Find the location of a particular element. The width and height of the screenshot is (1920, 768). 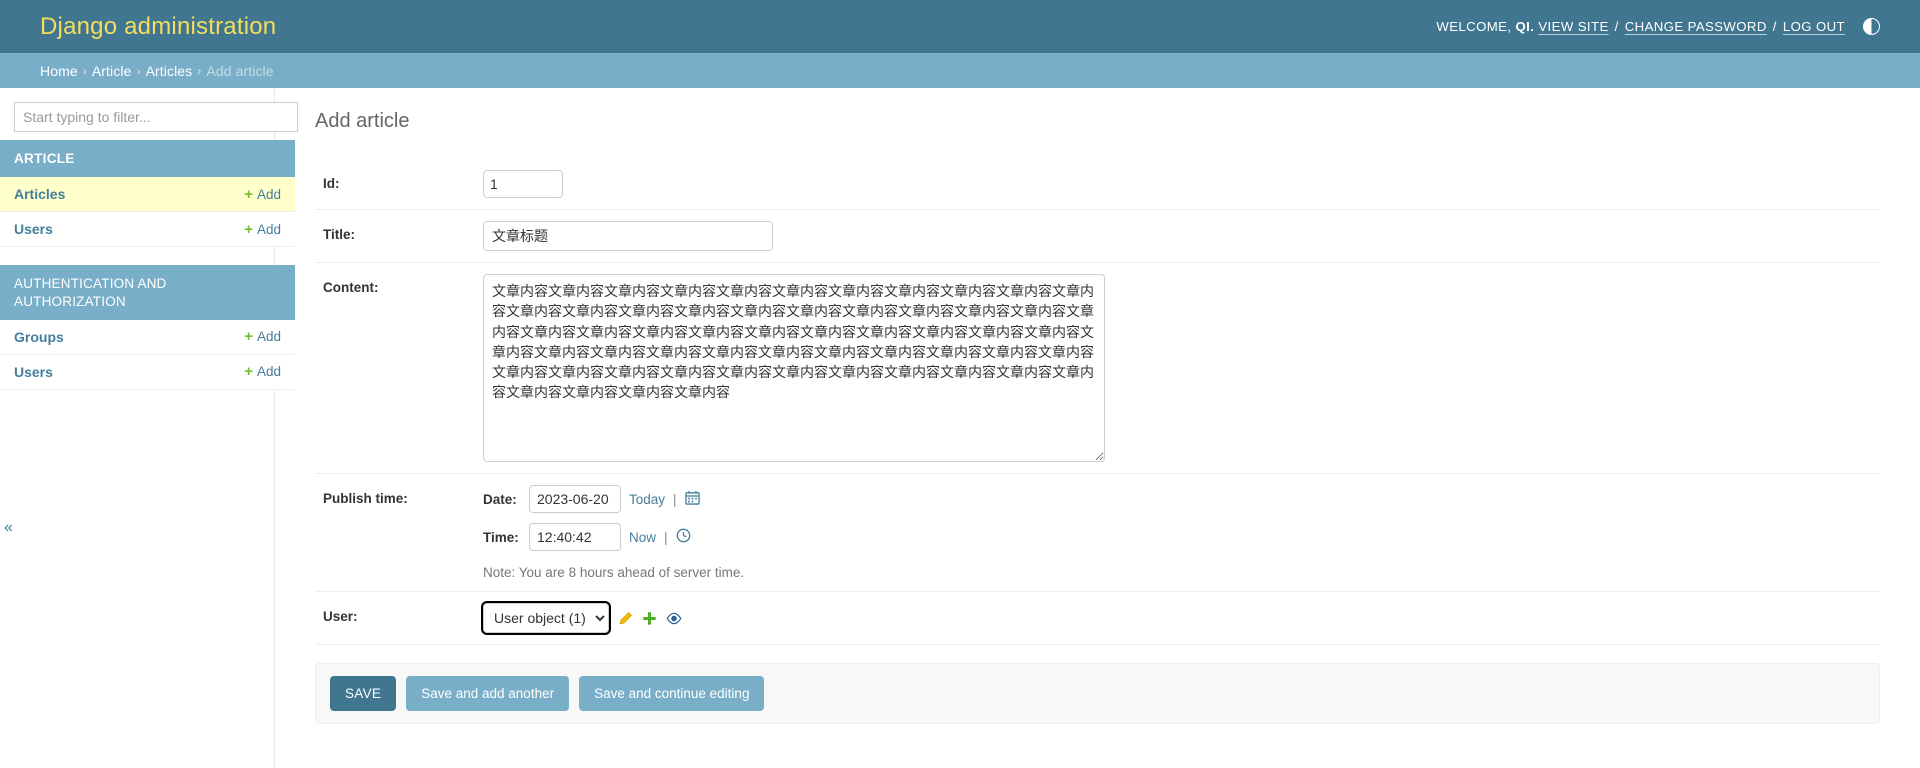

title-field-box is located at coordinates (628, 236).